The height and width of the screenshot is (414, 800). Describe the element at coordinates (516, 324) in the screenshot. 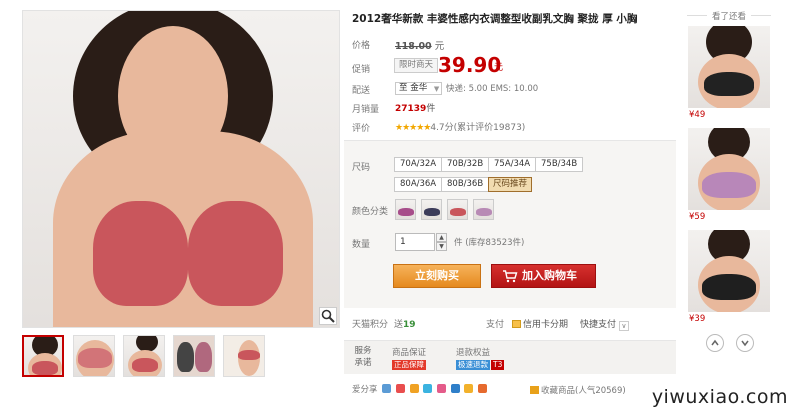

I see `credit-card-icon` at that location.